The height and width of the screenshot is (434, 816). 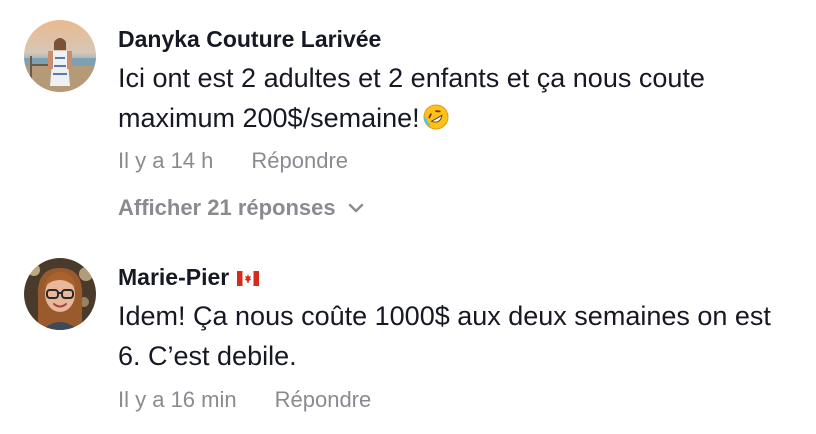 I want to click on view-replies-button: Afficher 21 réponses, so click(x=241, y=208).